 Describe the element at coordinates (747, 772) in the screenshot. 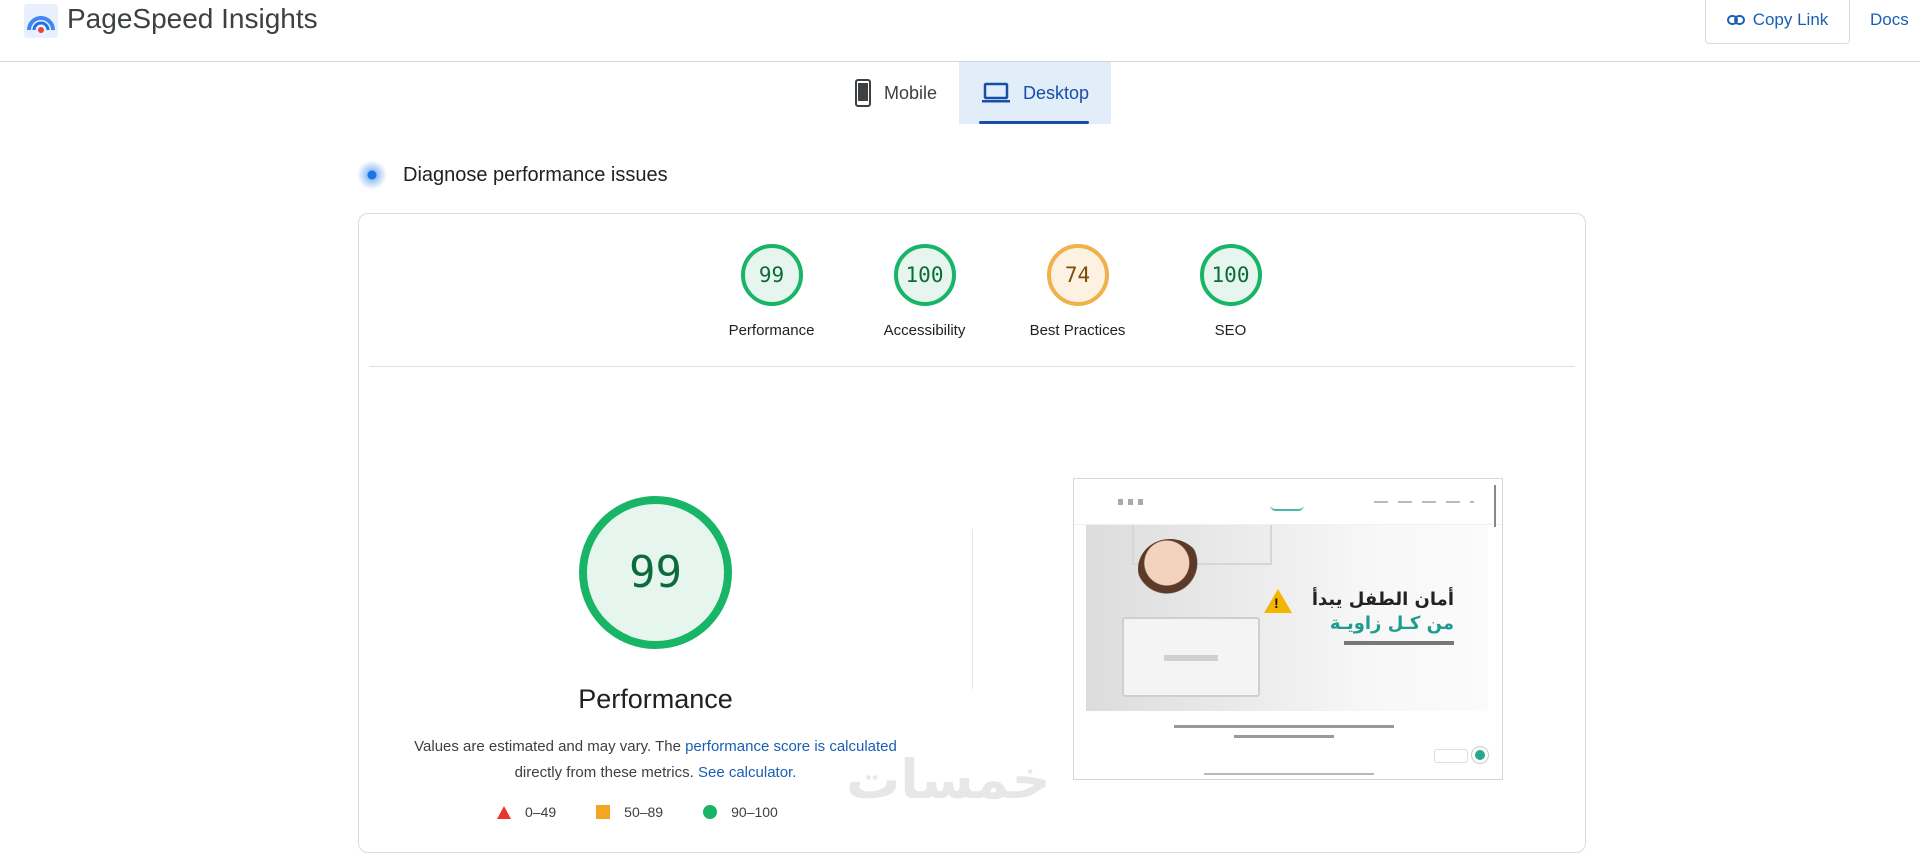

I see `see-calculator-link: See calculator.` at that location.